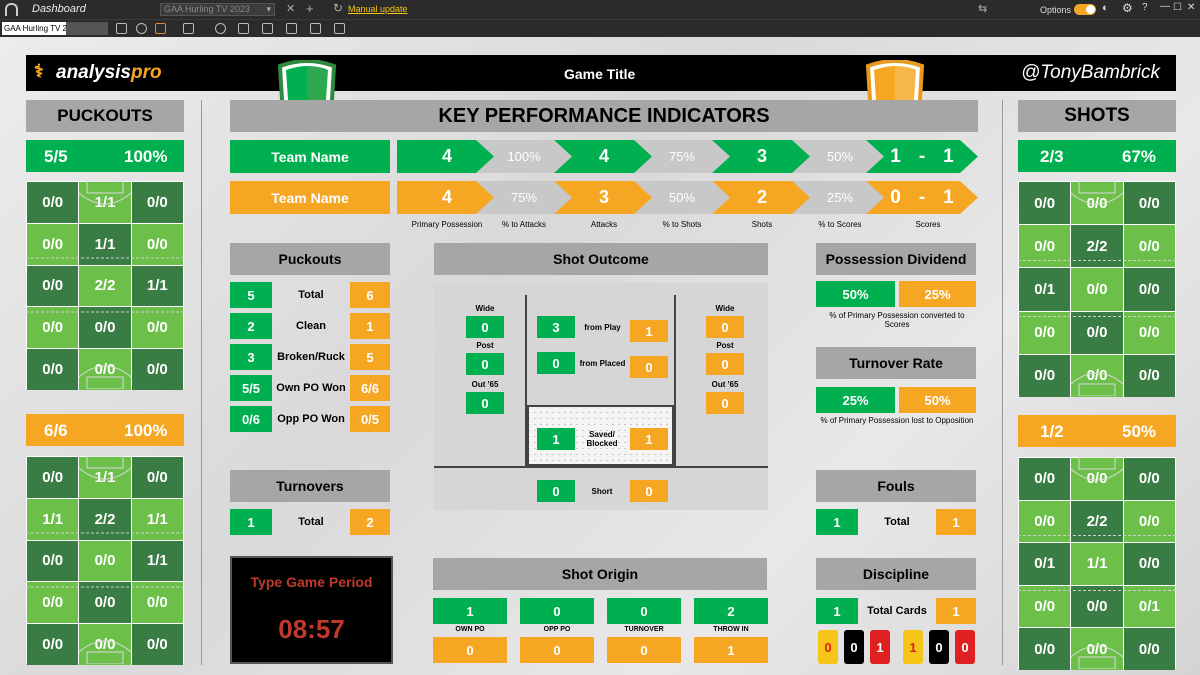 The image size is (1200, 675). What do you see at coordinates (1149, 332) in the screenshot?
I see `shots-team1-zone-3-2: 0/0` at bounding box center [1149, 332].